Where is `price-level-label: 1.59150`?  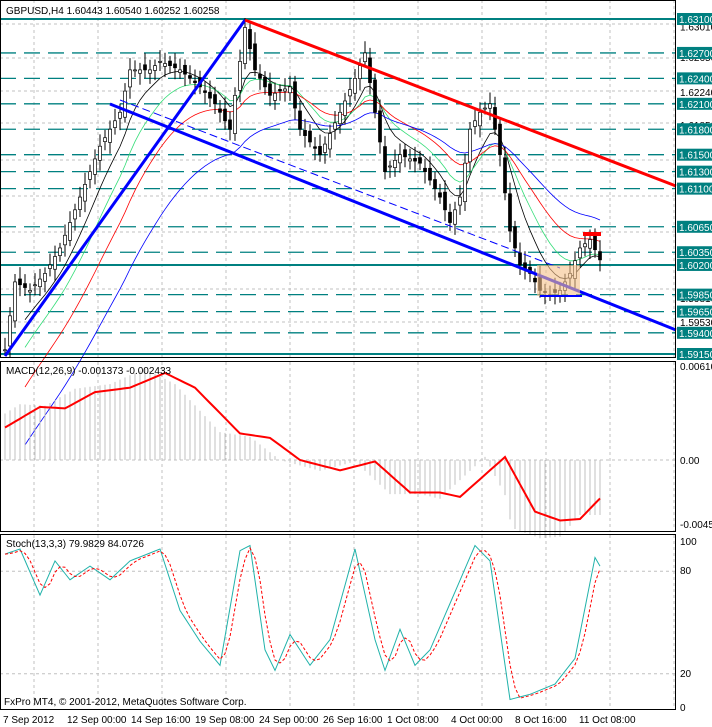 price-level-label: 1.59150 is located at coordinates (695, 355).